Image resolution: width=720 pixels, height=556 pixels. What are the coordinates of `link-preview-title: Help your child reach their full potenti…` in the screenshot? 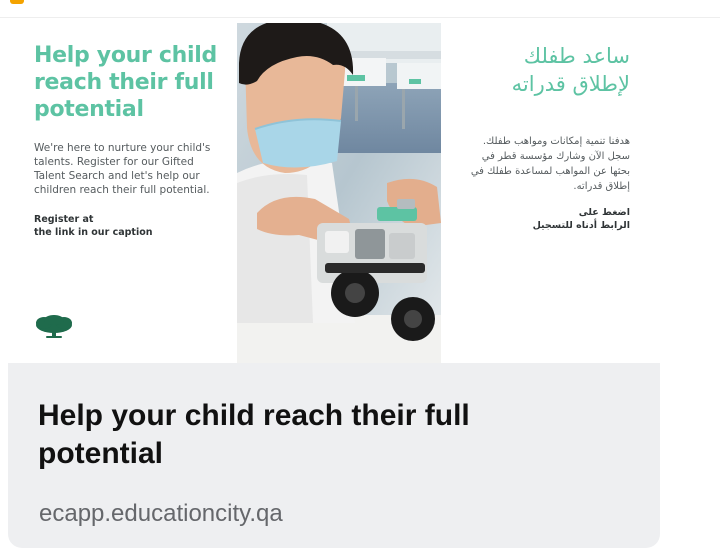 It's located at (254, 434).